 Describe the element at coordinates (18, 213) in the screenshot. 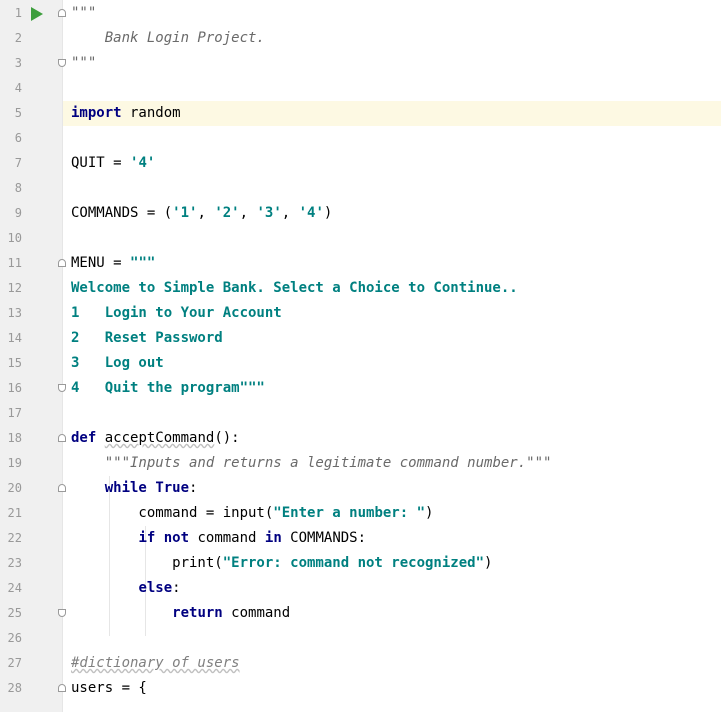

I see `line-number: 9` at that location.